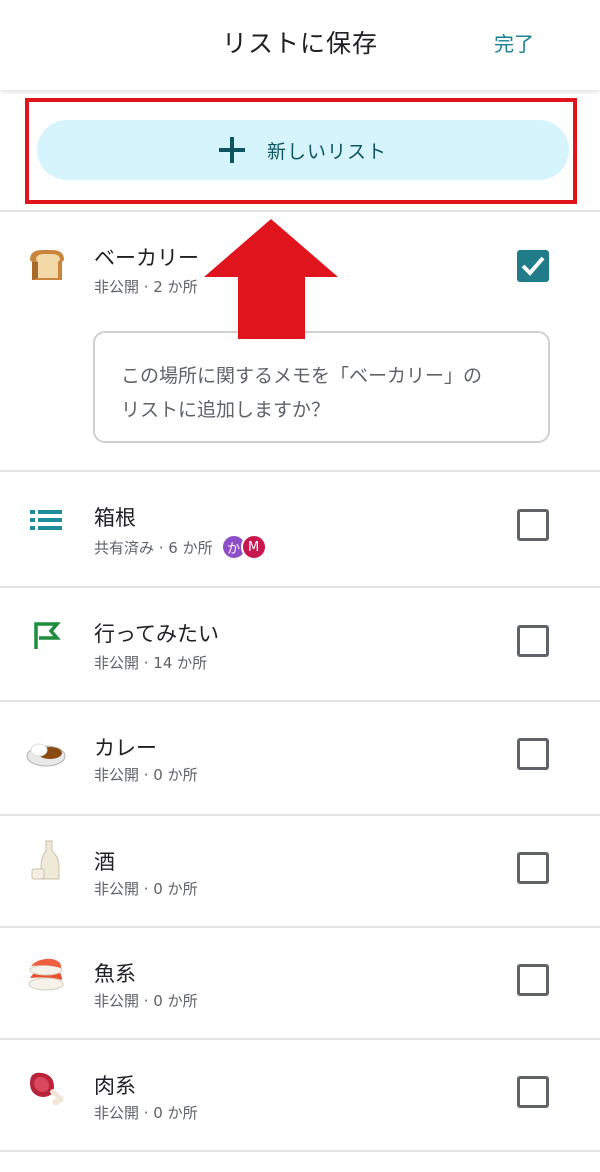  Describe the element at coordinates (300, 983) in the screenshot. I see `list-item-fish: 魚系 非公開 · 0 か所` at that location.